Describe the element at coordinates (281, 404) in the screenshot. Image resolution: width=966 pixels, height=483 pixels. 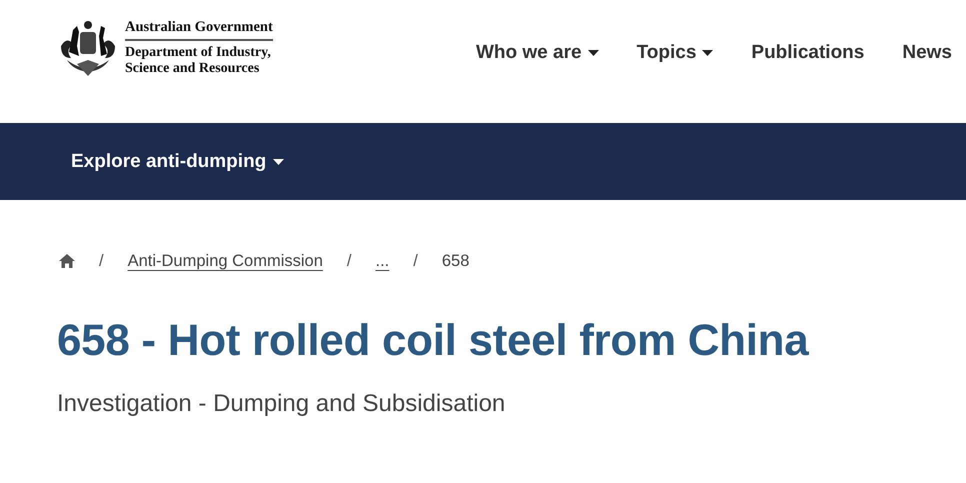
I see `page-subtitle: Investigation - Dumping and Subsidisation` at that location.